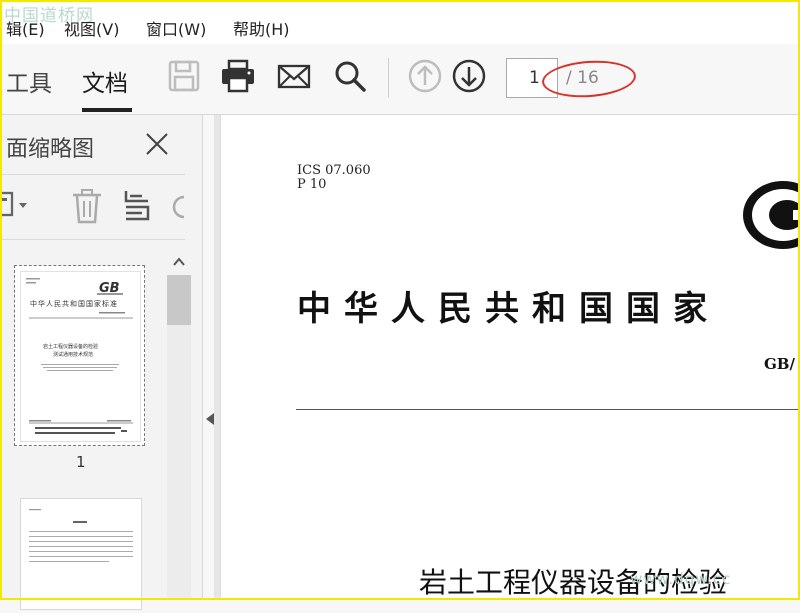  What do you see at coordinates (179, 262) in the screenshot?
I see `scroll-up-icon` at bounding box center [179, 262].